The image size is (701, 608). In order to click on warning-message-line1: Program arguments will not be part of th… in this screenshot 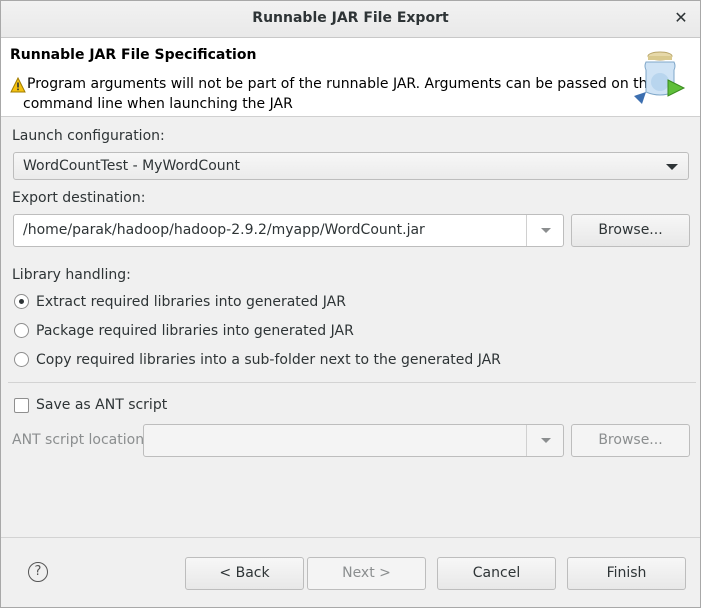, I will do `click(342, 84)`.